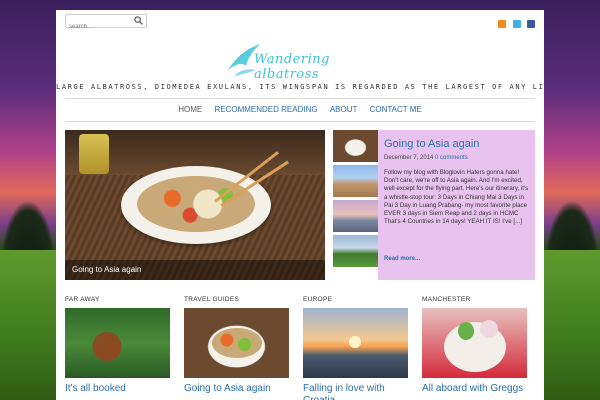 The height and width of the screenshot is (400, 600). I want to click on search-input, so click(101, 27).